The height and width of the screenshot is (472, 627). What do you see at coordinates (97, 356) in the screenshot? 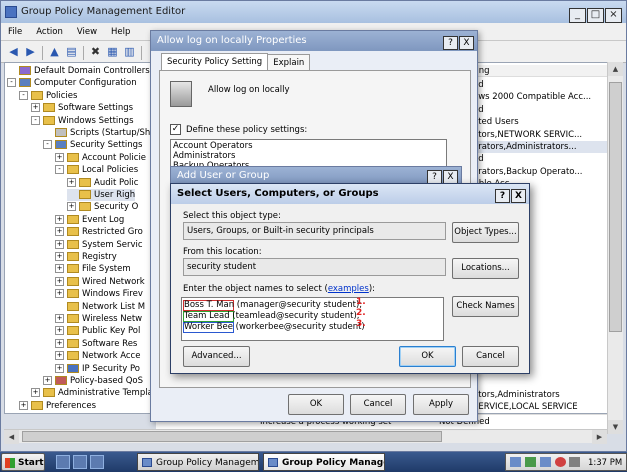
I see `tree-node: + Network Acce` at bounding box center [97, 356].